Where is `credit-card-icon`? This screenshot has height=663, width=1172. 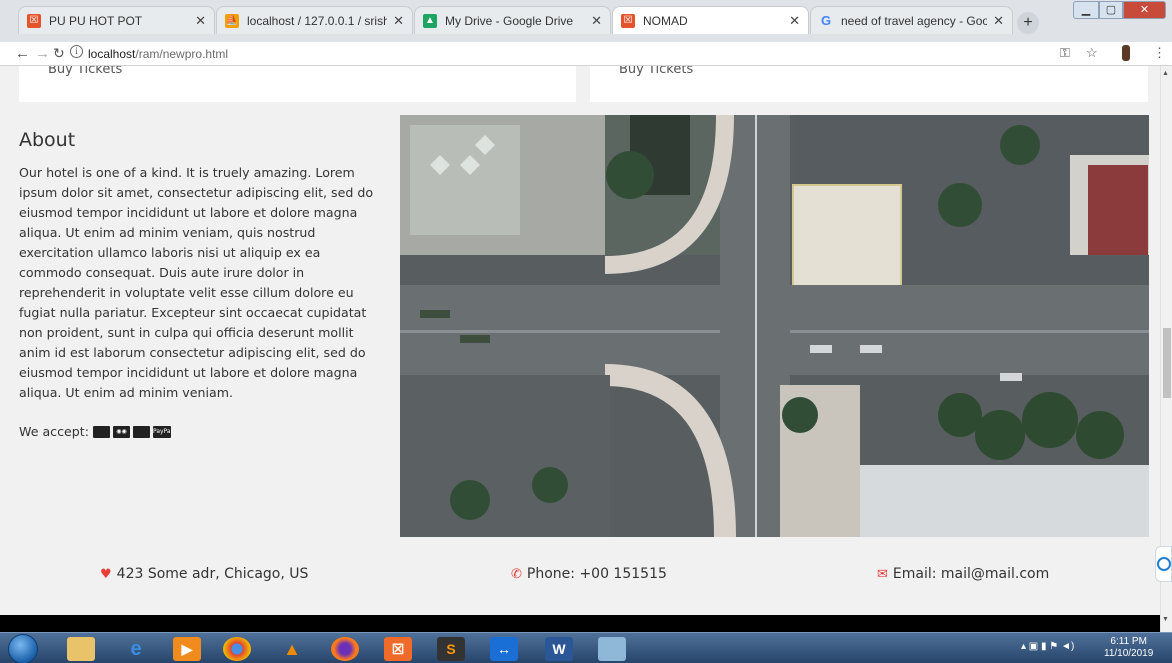
credit-card-icon is located at coordinates (101, 431).